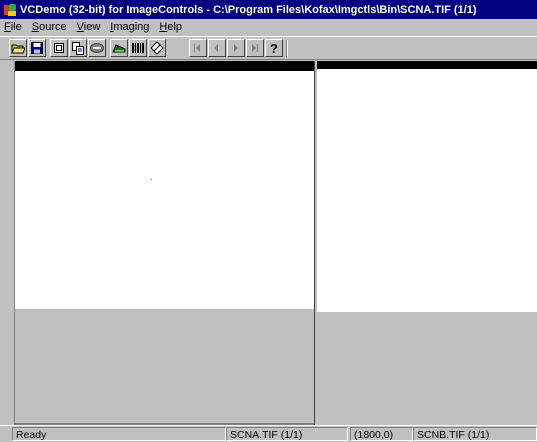  I want to click on previous-page-icon, so click(216, 48).